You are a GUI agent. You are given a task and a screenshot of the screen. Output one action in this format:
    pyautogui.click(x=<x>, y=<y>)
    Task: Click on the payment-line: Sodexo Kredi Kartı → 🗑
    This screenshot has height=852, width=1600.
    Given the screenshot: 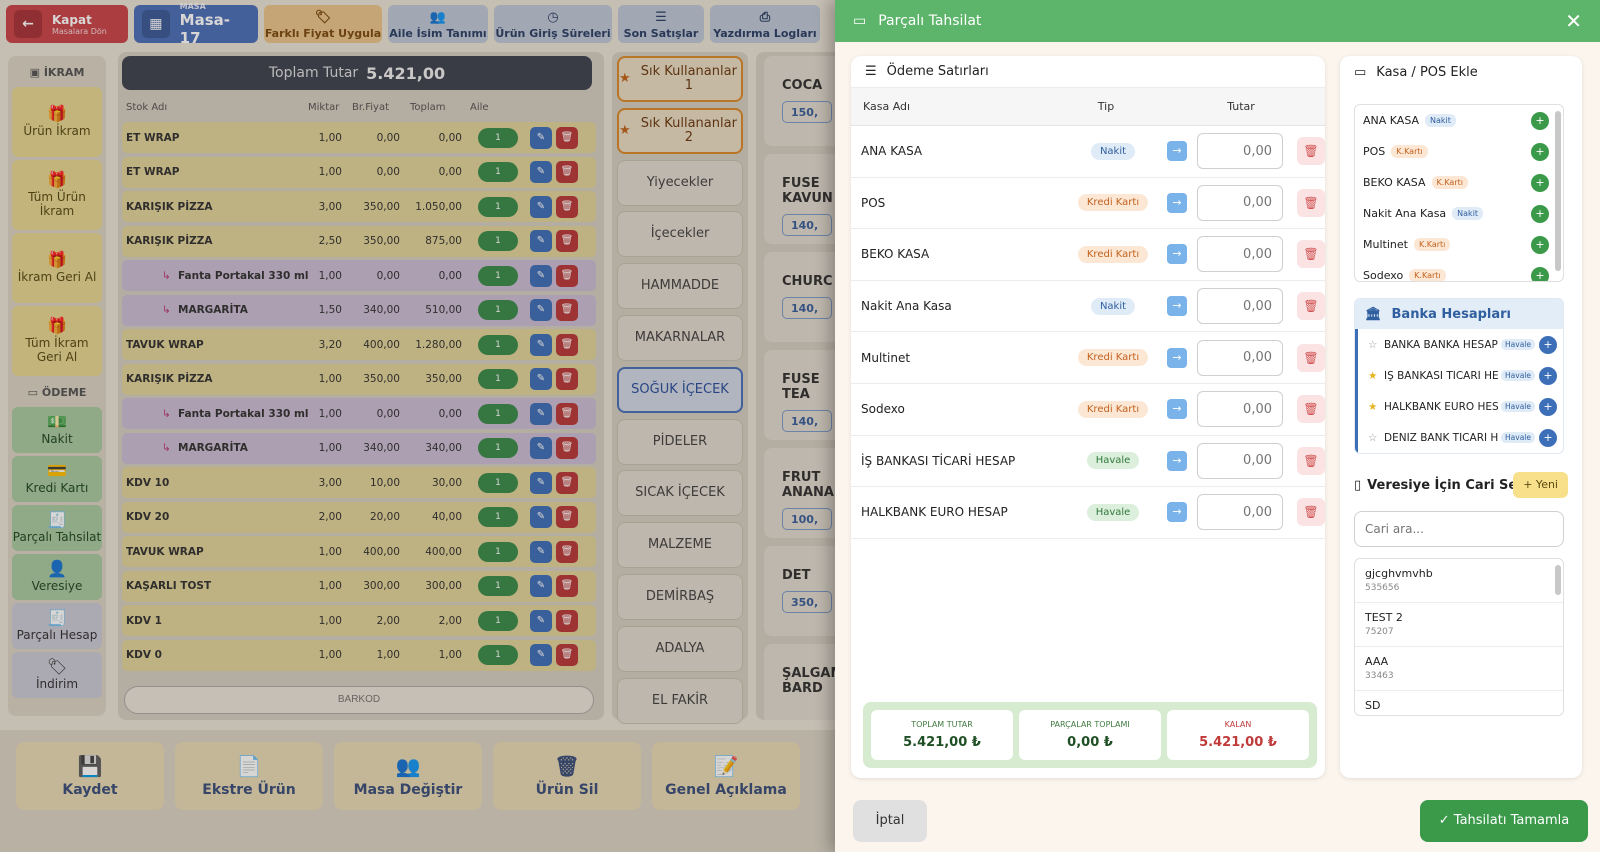 What is the action you would take?
    pyautogui.click(x=1088, y=410)
    